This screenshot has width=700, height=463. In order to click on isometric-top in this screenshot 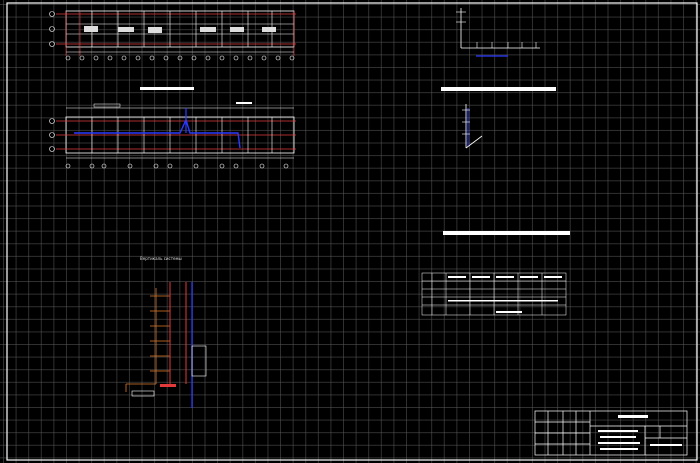, I will do `click(498, 32)`.